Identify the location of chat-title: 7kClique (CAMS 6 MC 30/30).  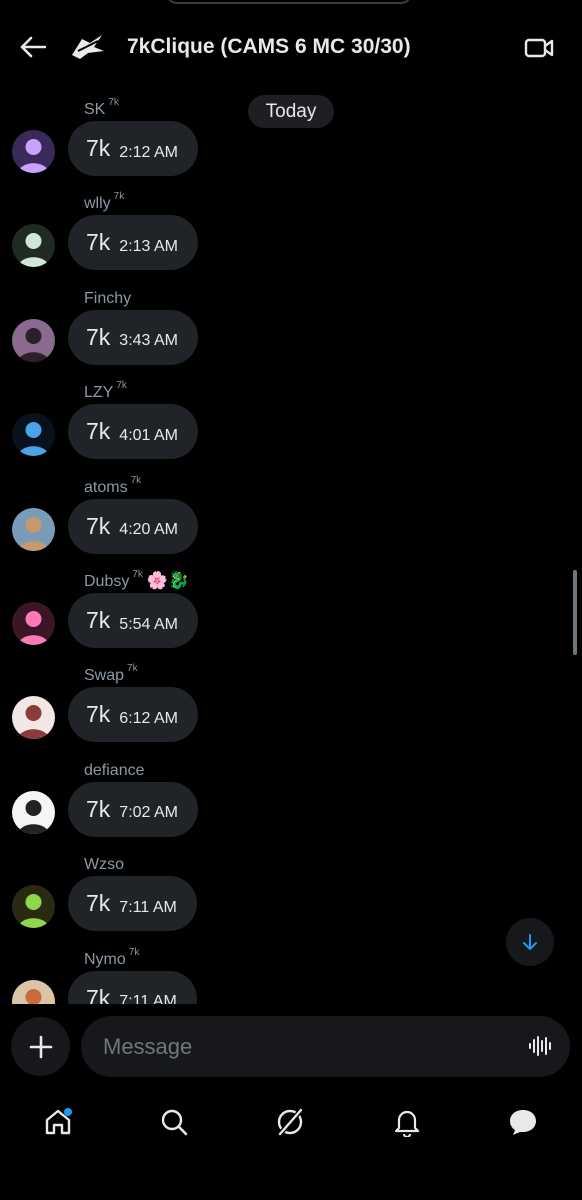
(269, 47).